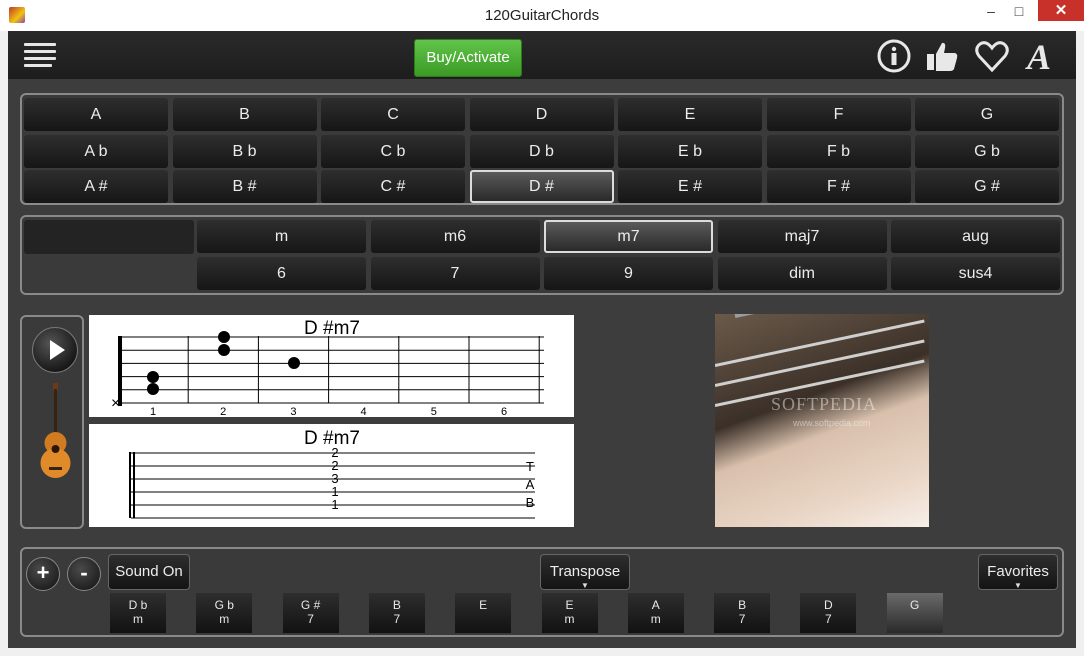 Image resolution: width=1084 pixels, height=656 pixels. Describe the element at coordinates (327, 368) in the screenshot. I see `fretboard-diagram: D #m7 × 1 2 3 4 5 6` at that location.